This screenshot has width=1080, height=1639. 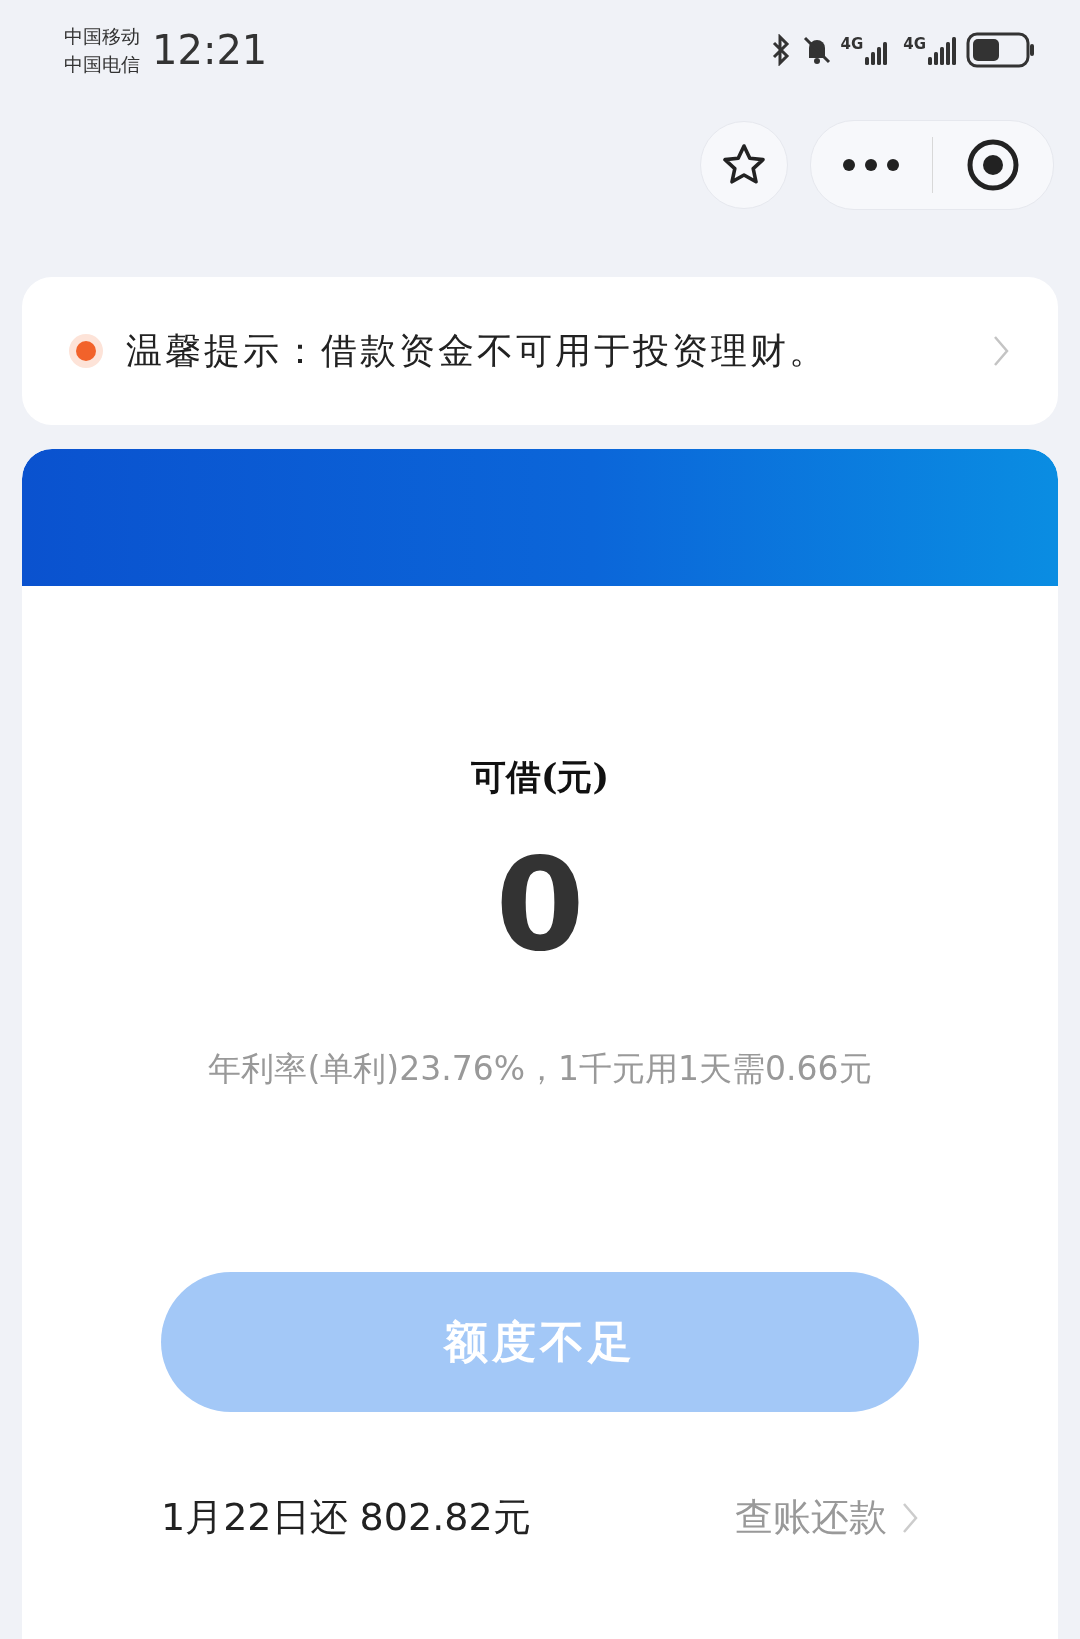 I want to click on carrier-name: 中国移动, so click(x=102, y=36).